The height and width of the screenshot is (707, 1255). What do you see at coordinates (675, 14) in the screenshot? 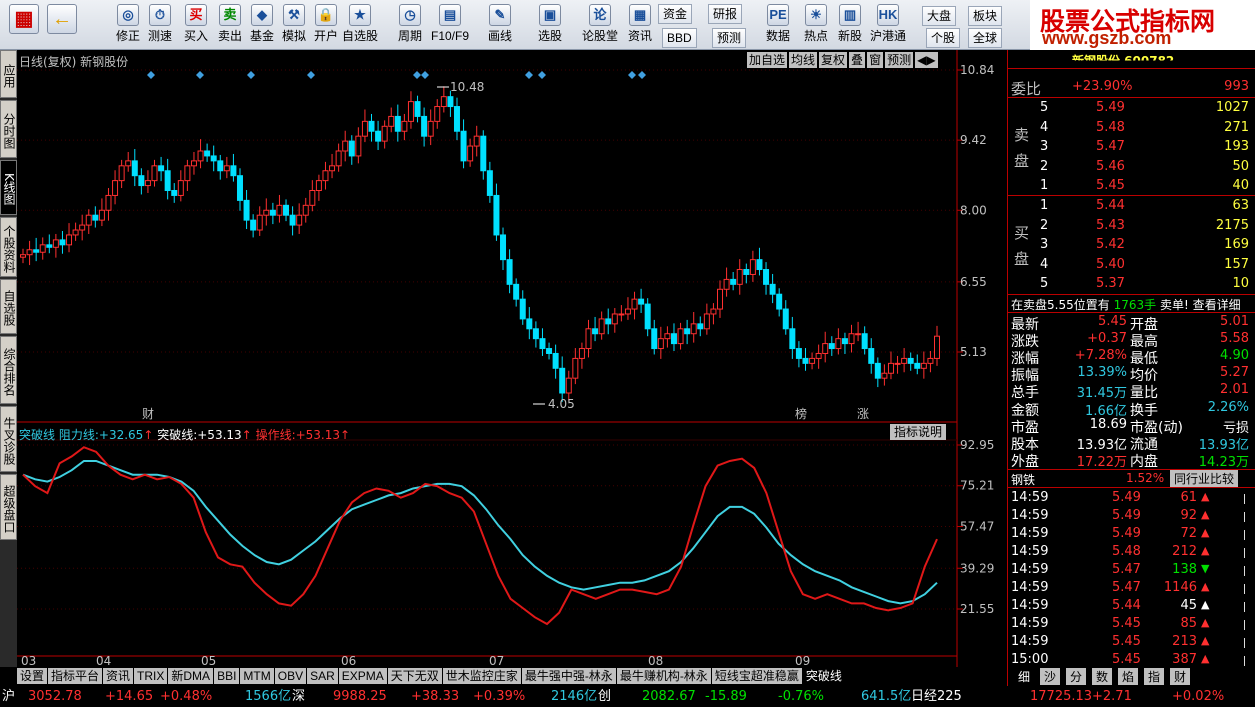
I see `toolbar-small-button-0: 资金` at bounding box center [675, 14].